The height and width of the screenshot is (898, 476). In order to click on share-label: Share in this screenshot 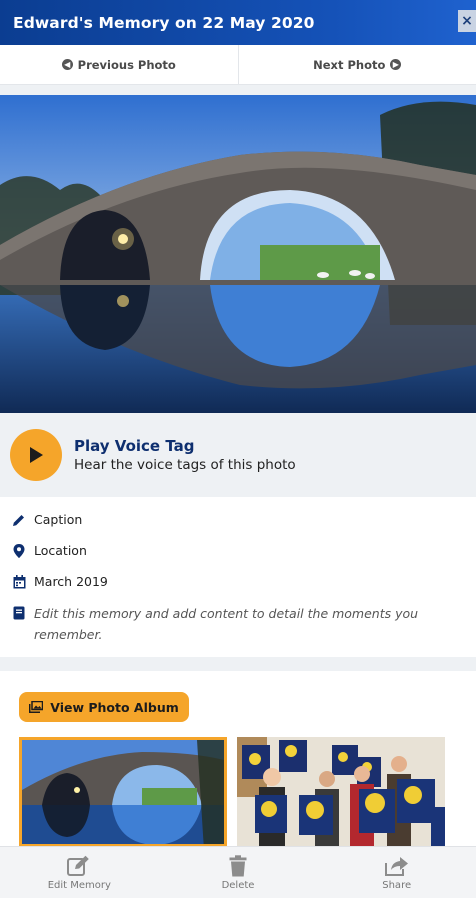, I will do `click(397, 885)`.